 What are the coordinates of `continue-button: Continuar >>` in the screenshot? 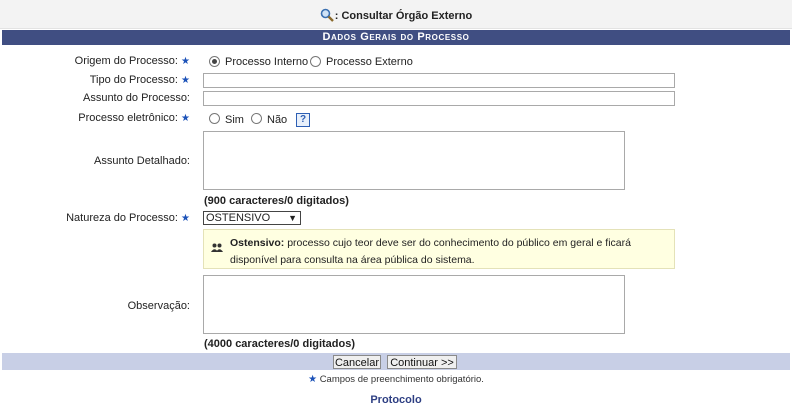 It's located at (422, 362).